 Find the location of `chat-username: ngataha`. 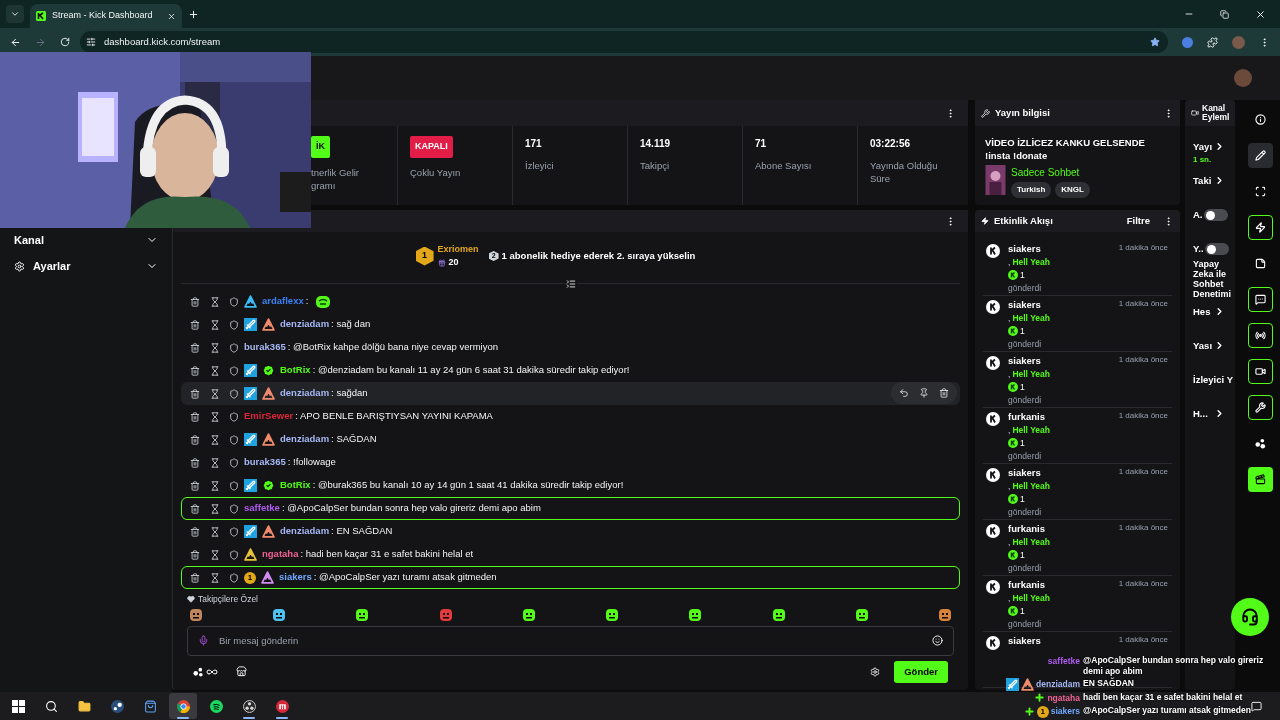

chat-username: ngataha is located at coordinates (280, 554).